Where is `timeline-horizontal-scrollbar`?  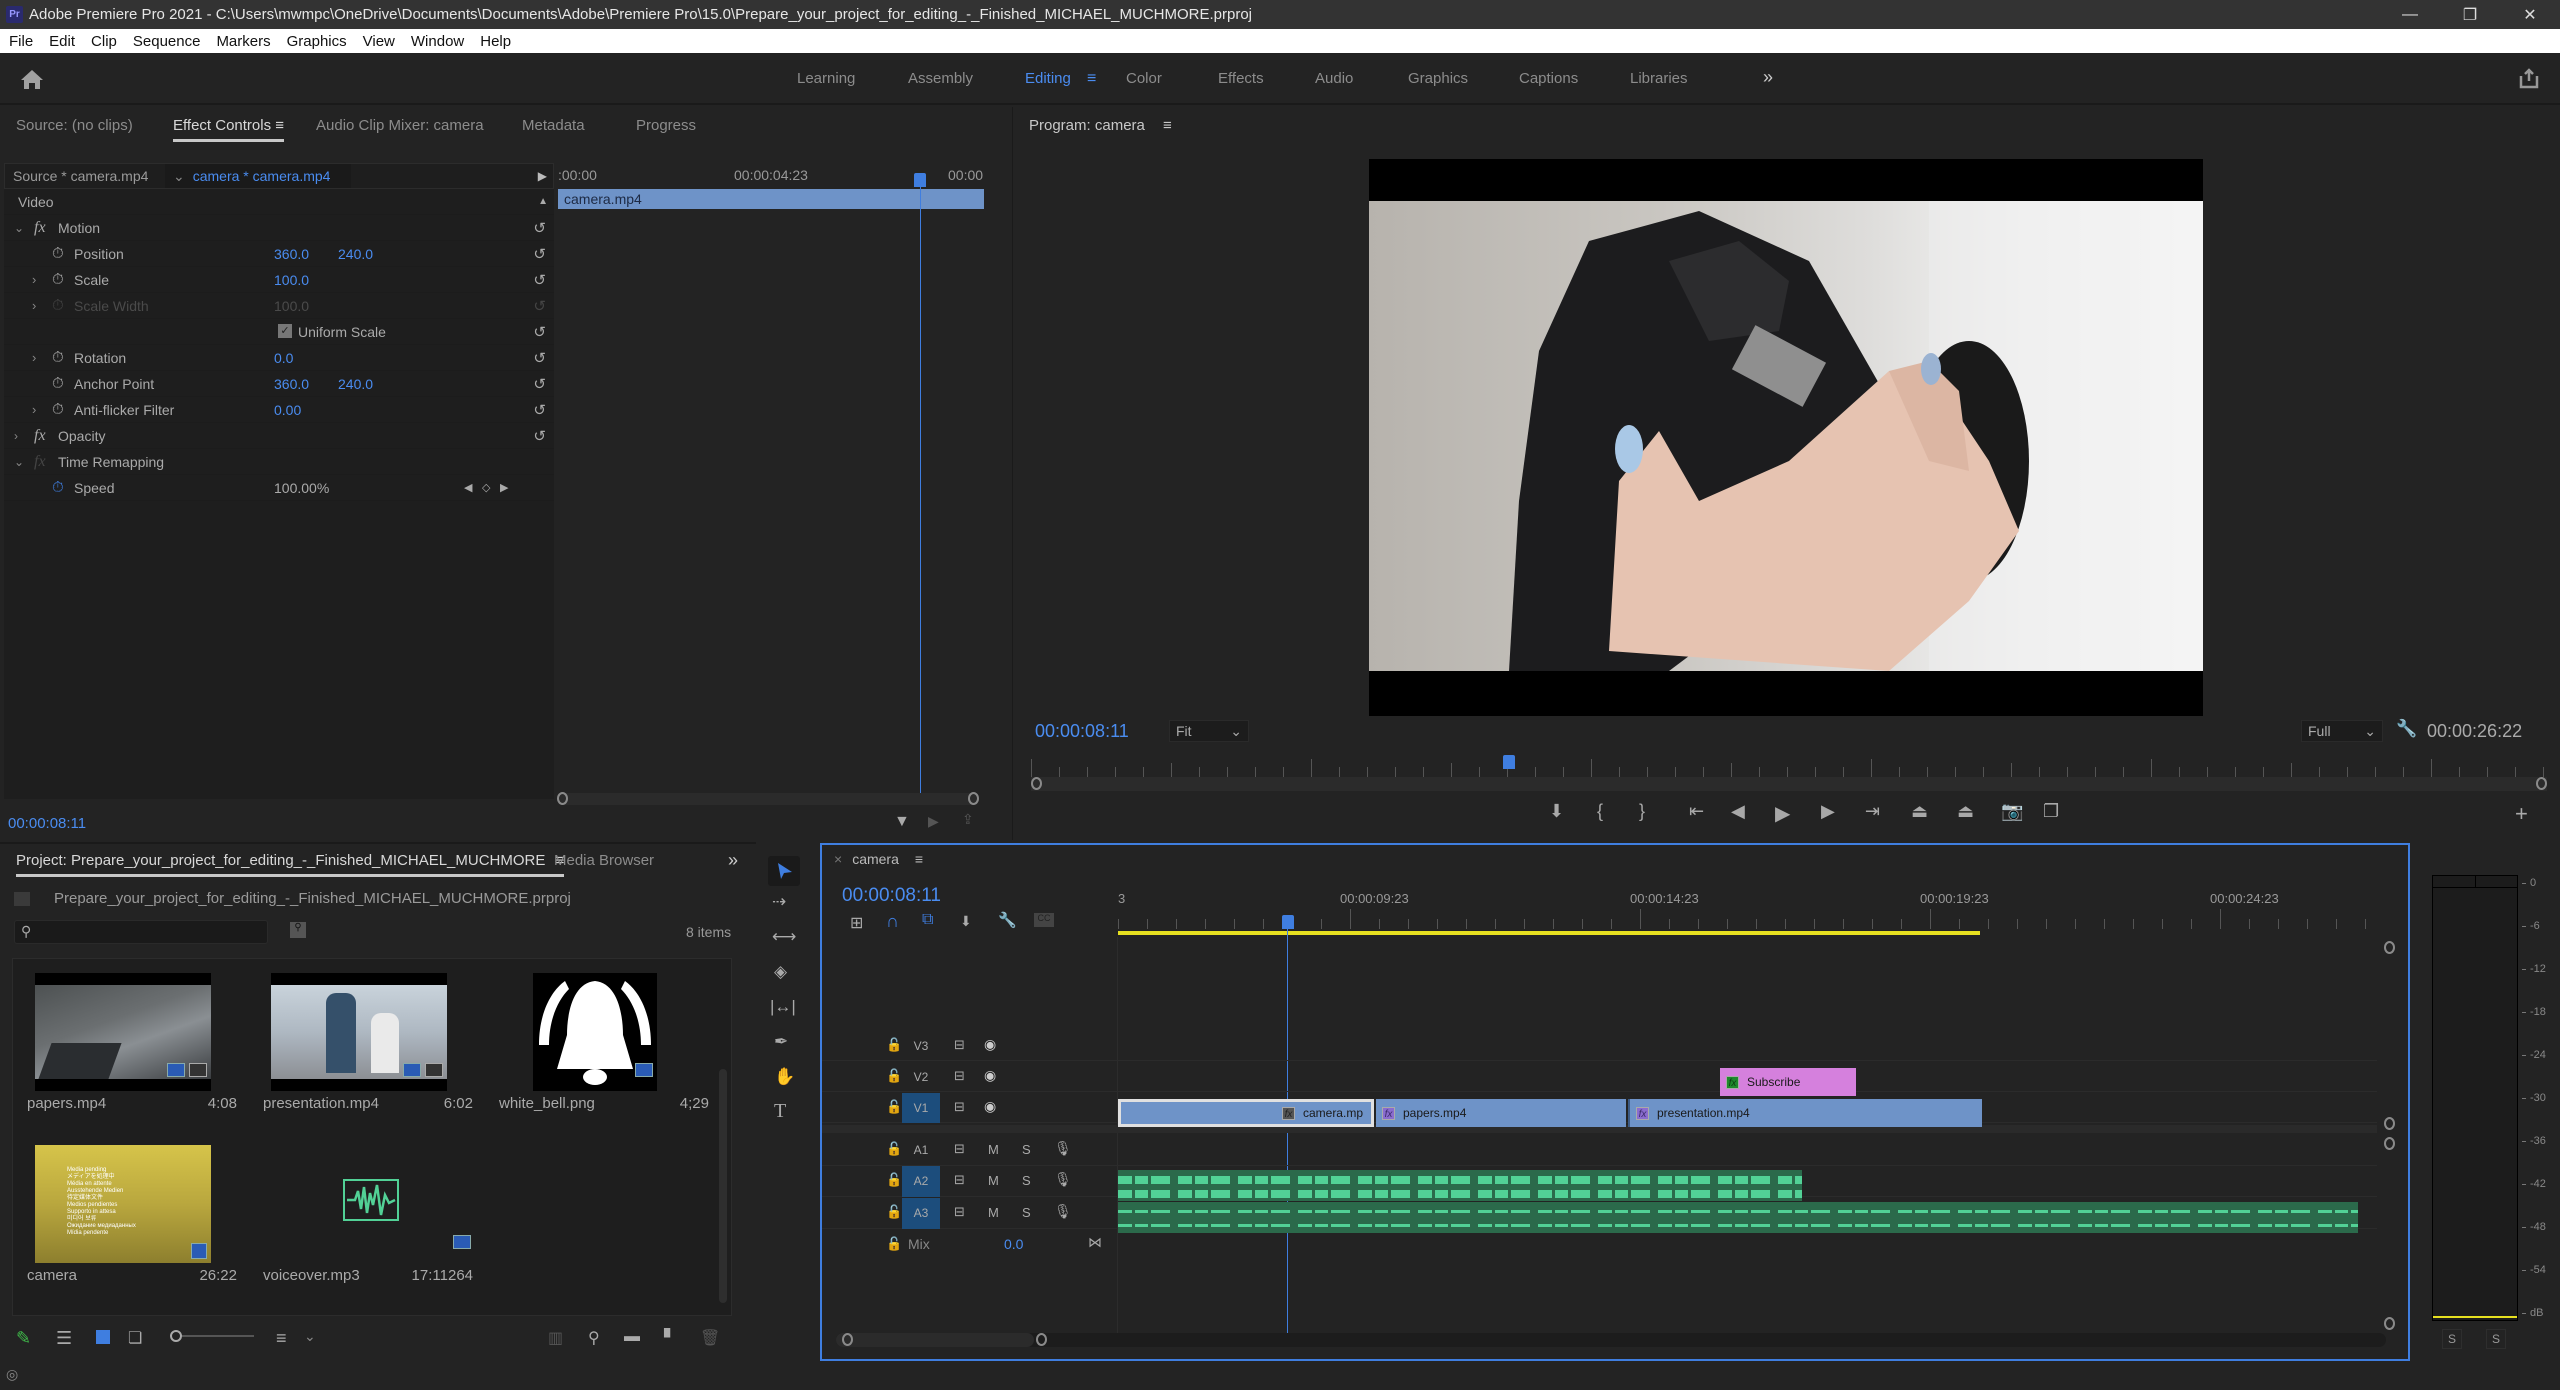 timeline-horizontal-scrollbar is located at coordinates (1611, 1340).